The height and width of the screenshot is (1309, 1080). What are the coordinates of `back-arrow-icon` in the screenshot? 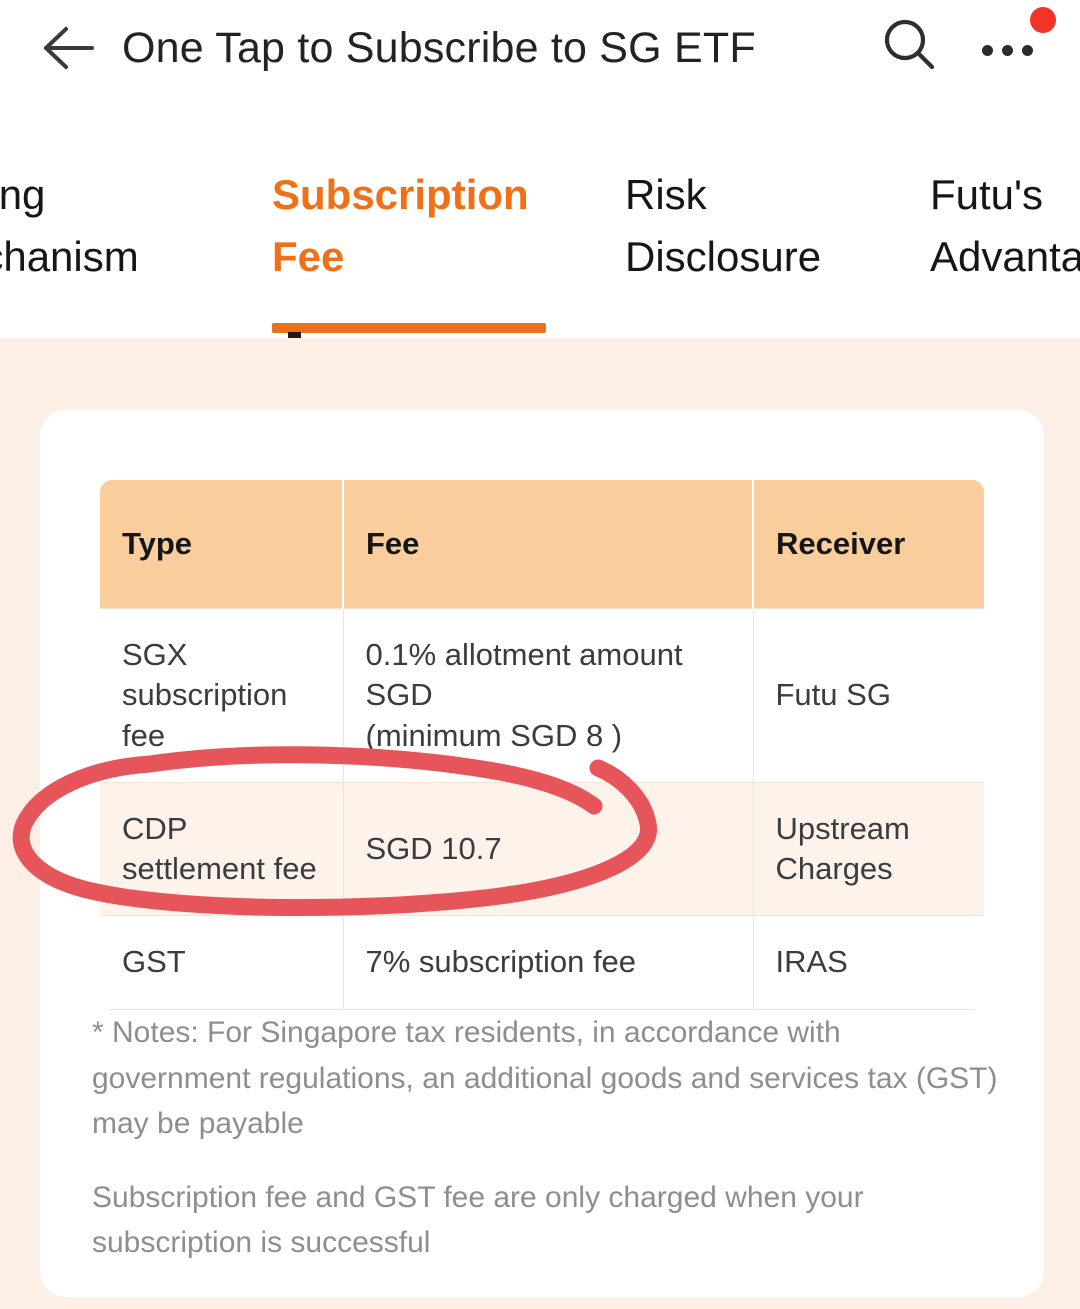 It's located at (68, 48).